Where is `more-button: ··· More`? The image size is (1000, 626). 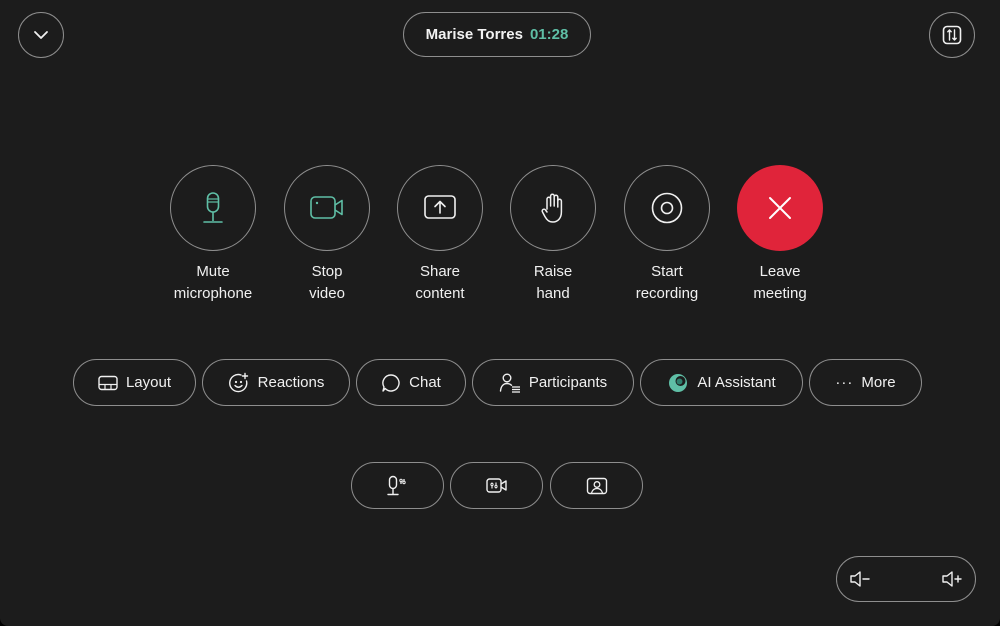 more-button: ··· More is located at coordinates (865, 382).